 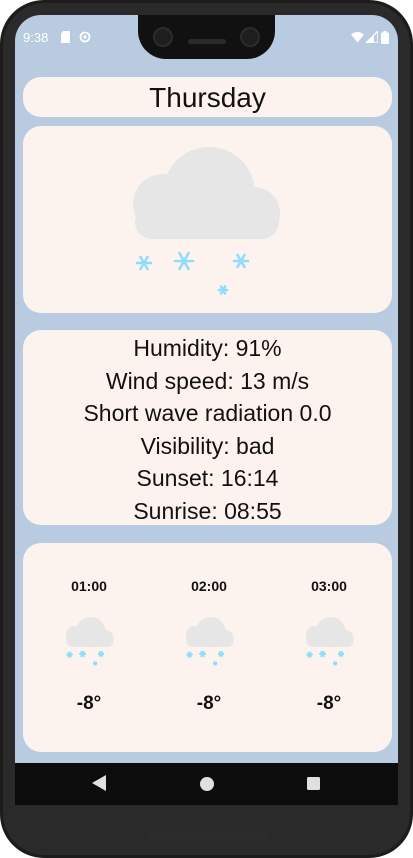 I want to click on day-title: Thursday, so click(x=207, y=97).